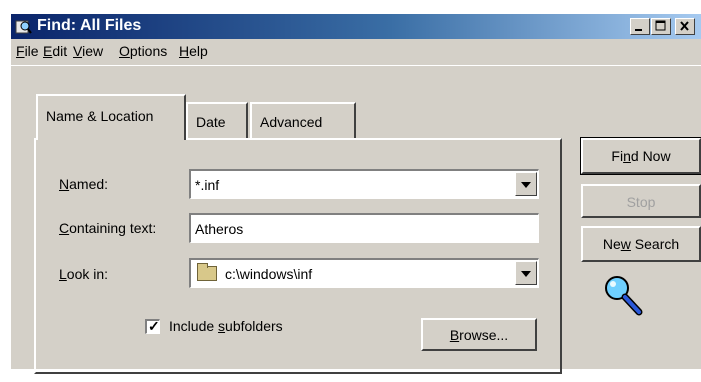 The height and width of the screenshot is (382, 701). I want to click on named-label-text: amed:, so click(89, 184).